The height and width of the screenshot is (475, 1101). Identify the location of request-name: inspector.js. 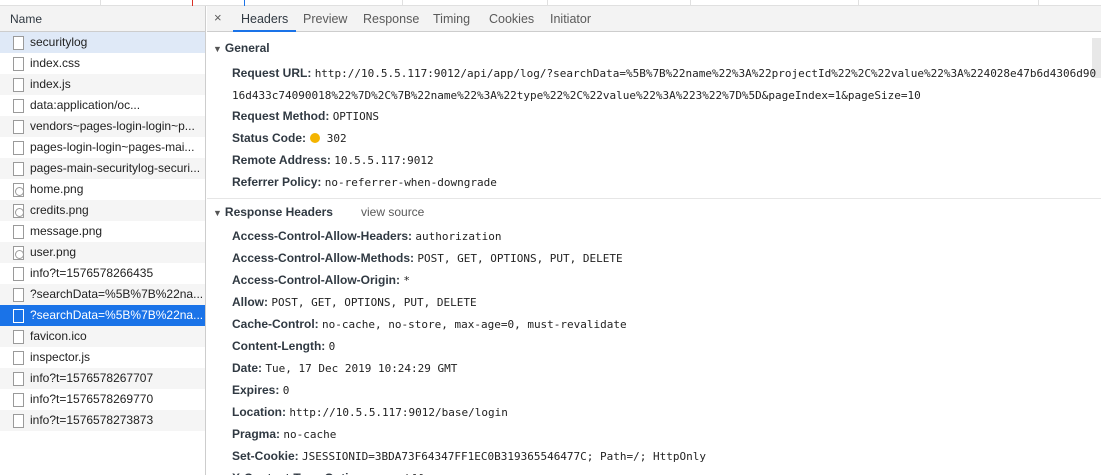
(60, 357).